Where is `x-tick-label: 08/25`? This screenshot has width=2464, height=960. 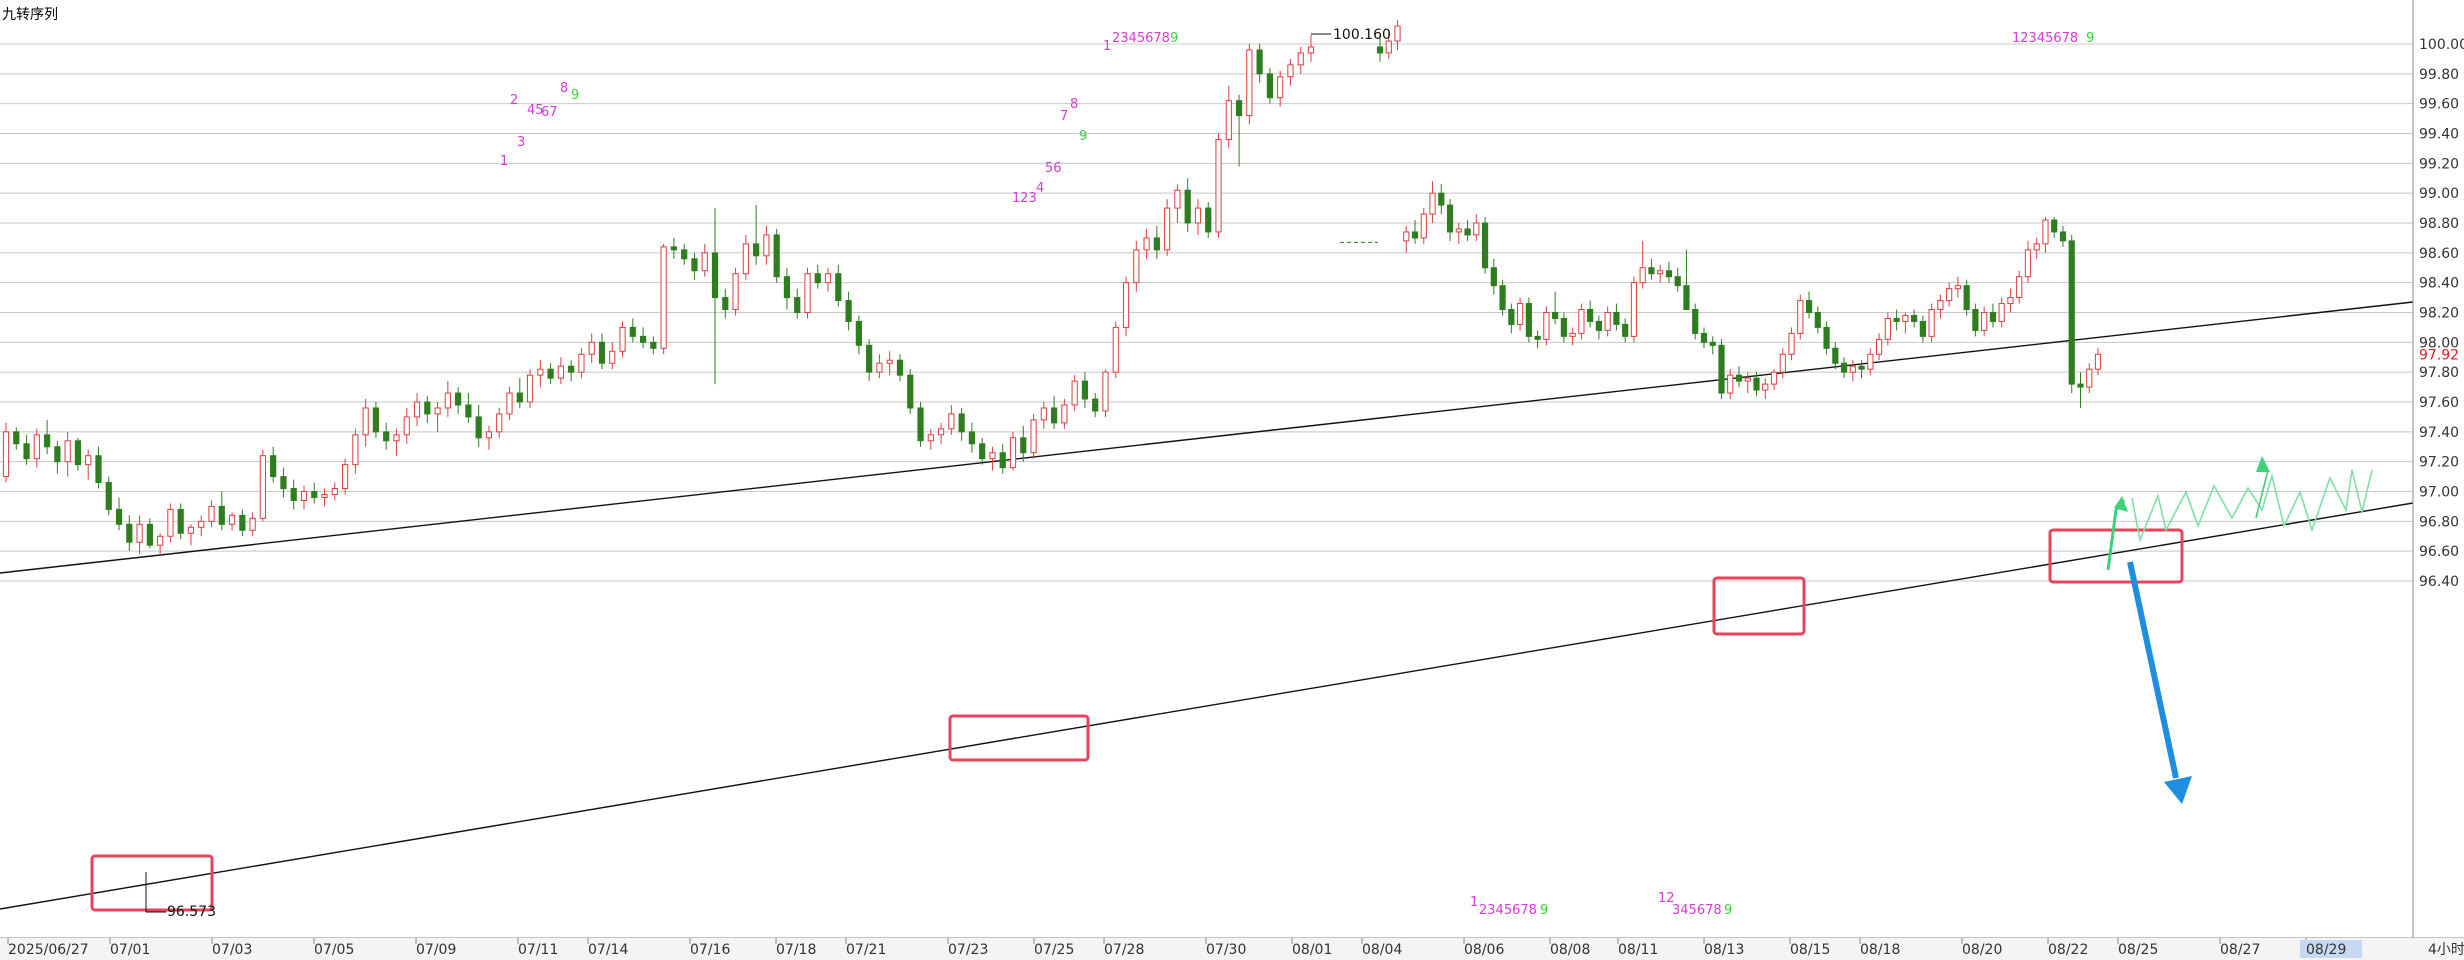
x-tick-label: 08/25 is located at coordinates (2138, 950).